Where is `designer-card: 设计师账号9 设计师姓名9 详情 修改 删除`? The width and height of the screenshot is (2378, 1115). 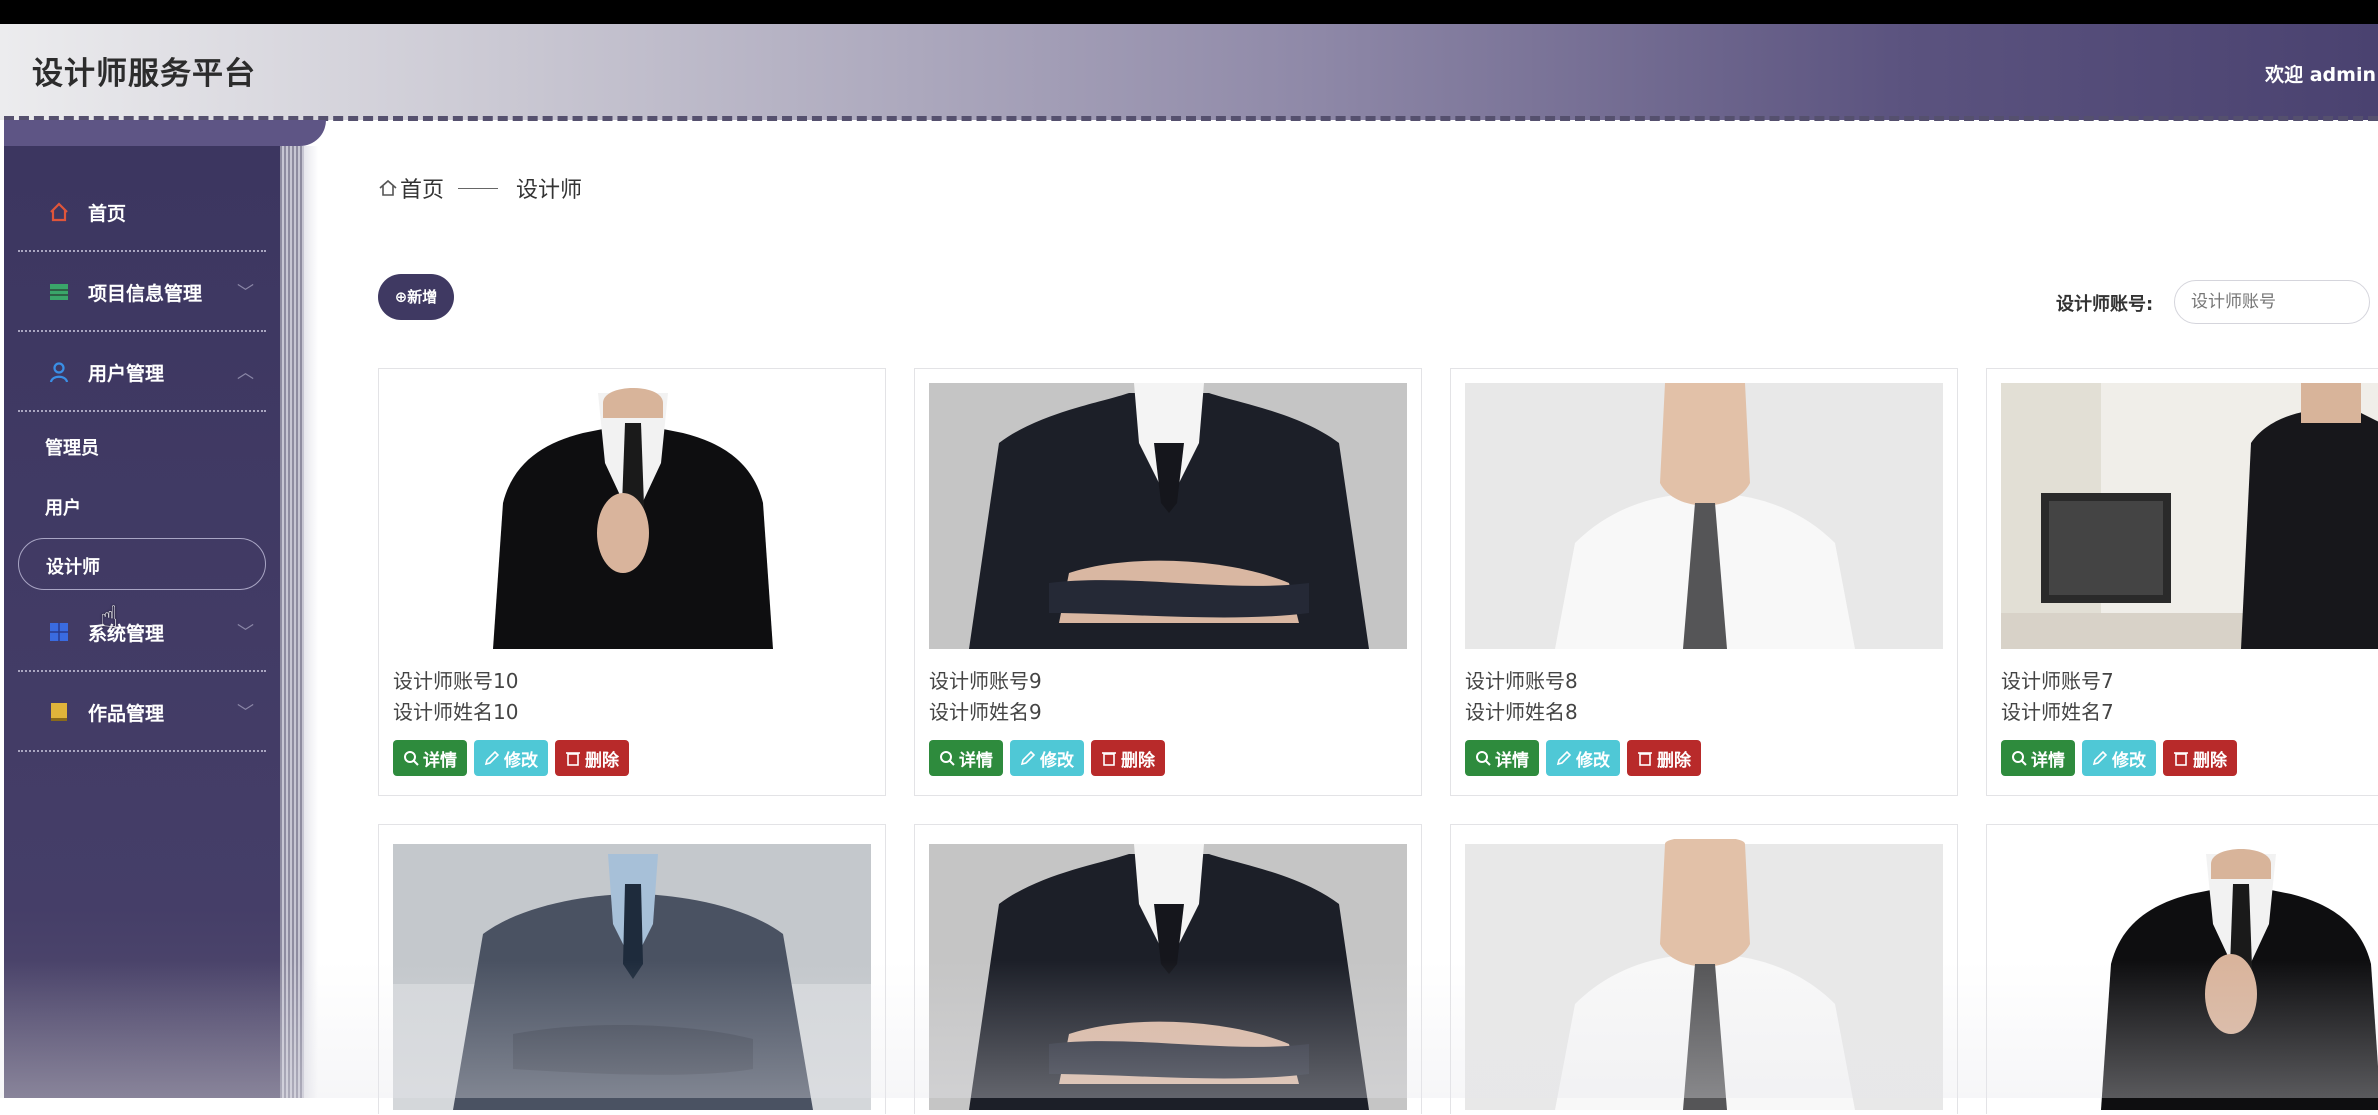
designer-card: 设计师账号9 设计师姓名9 详情 修改 删除 is located at coordinates (1168, 582).